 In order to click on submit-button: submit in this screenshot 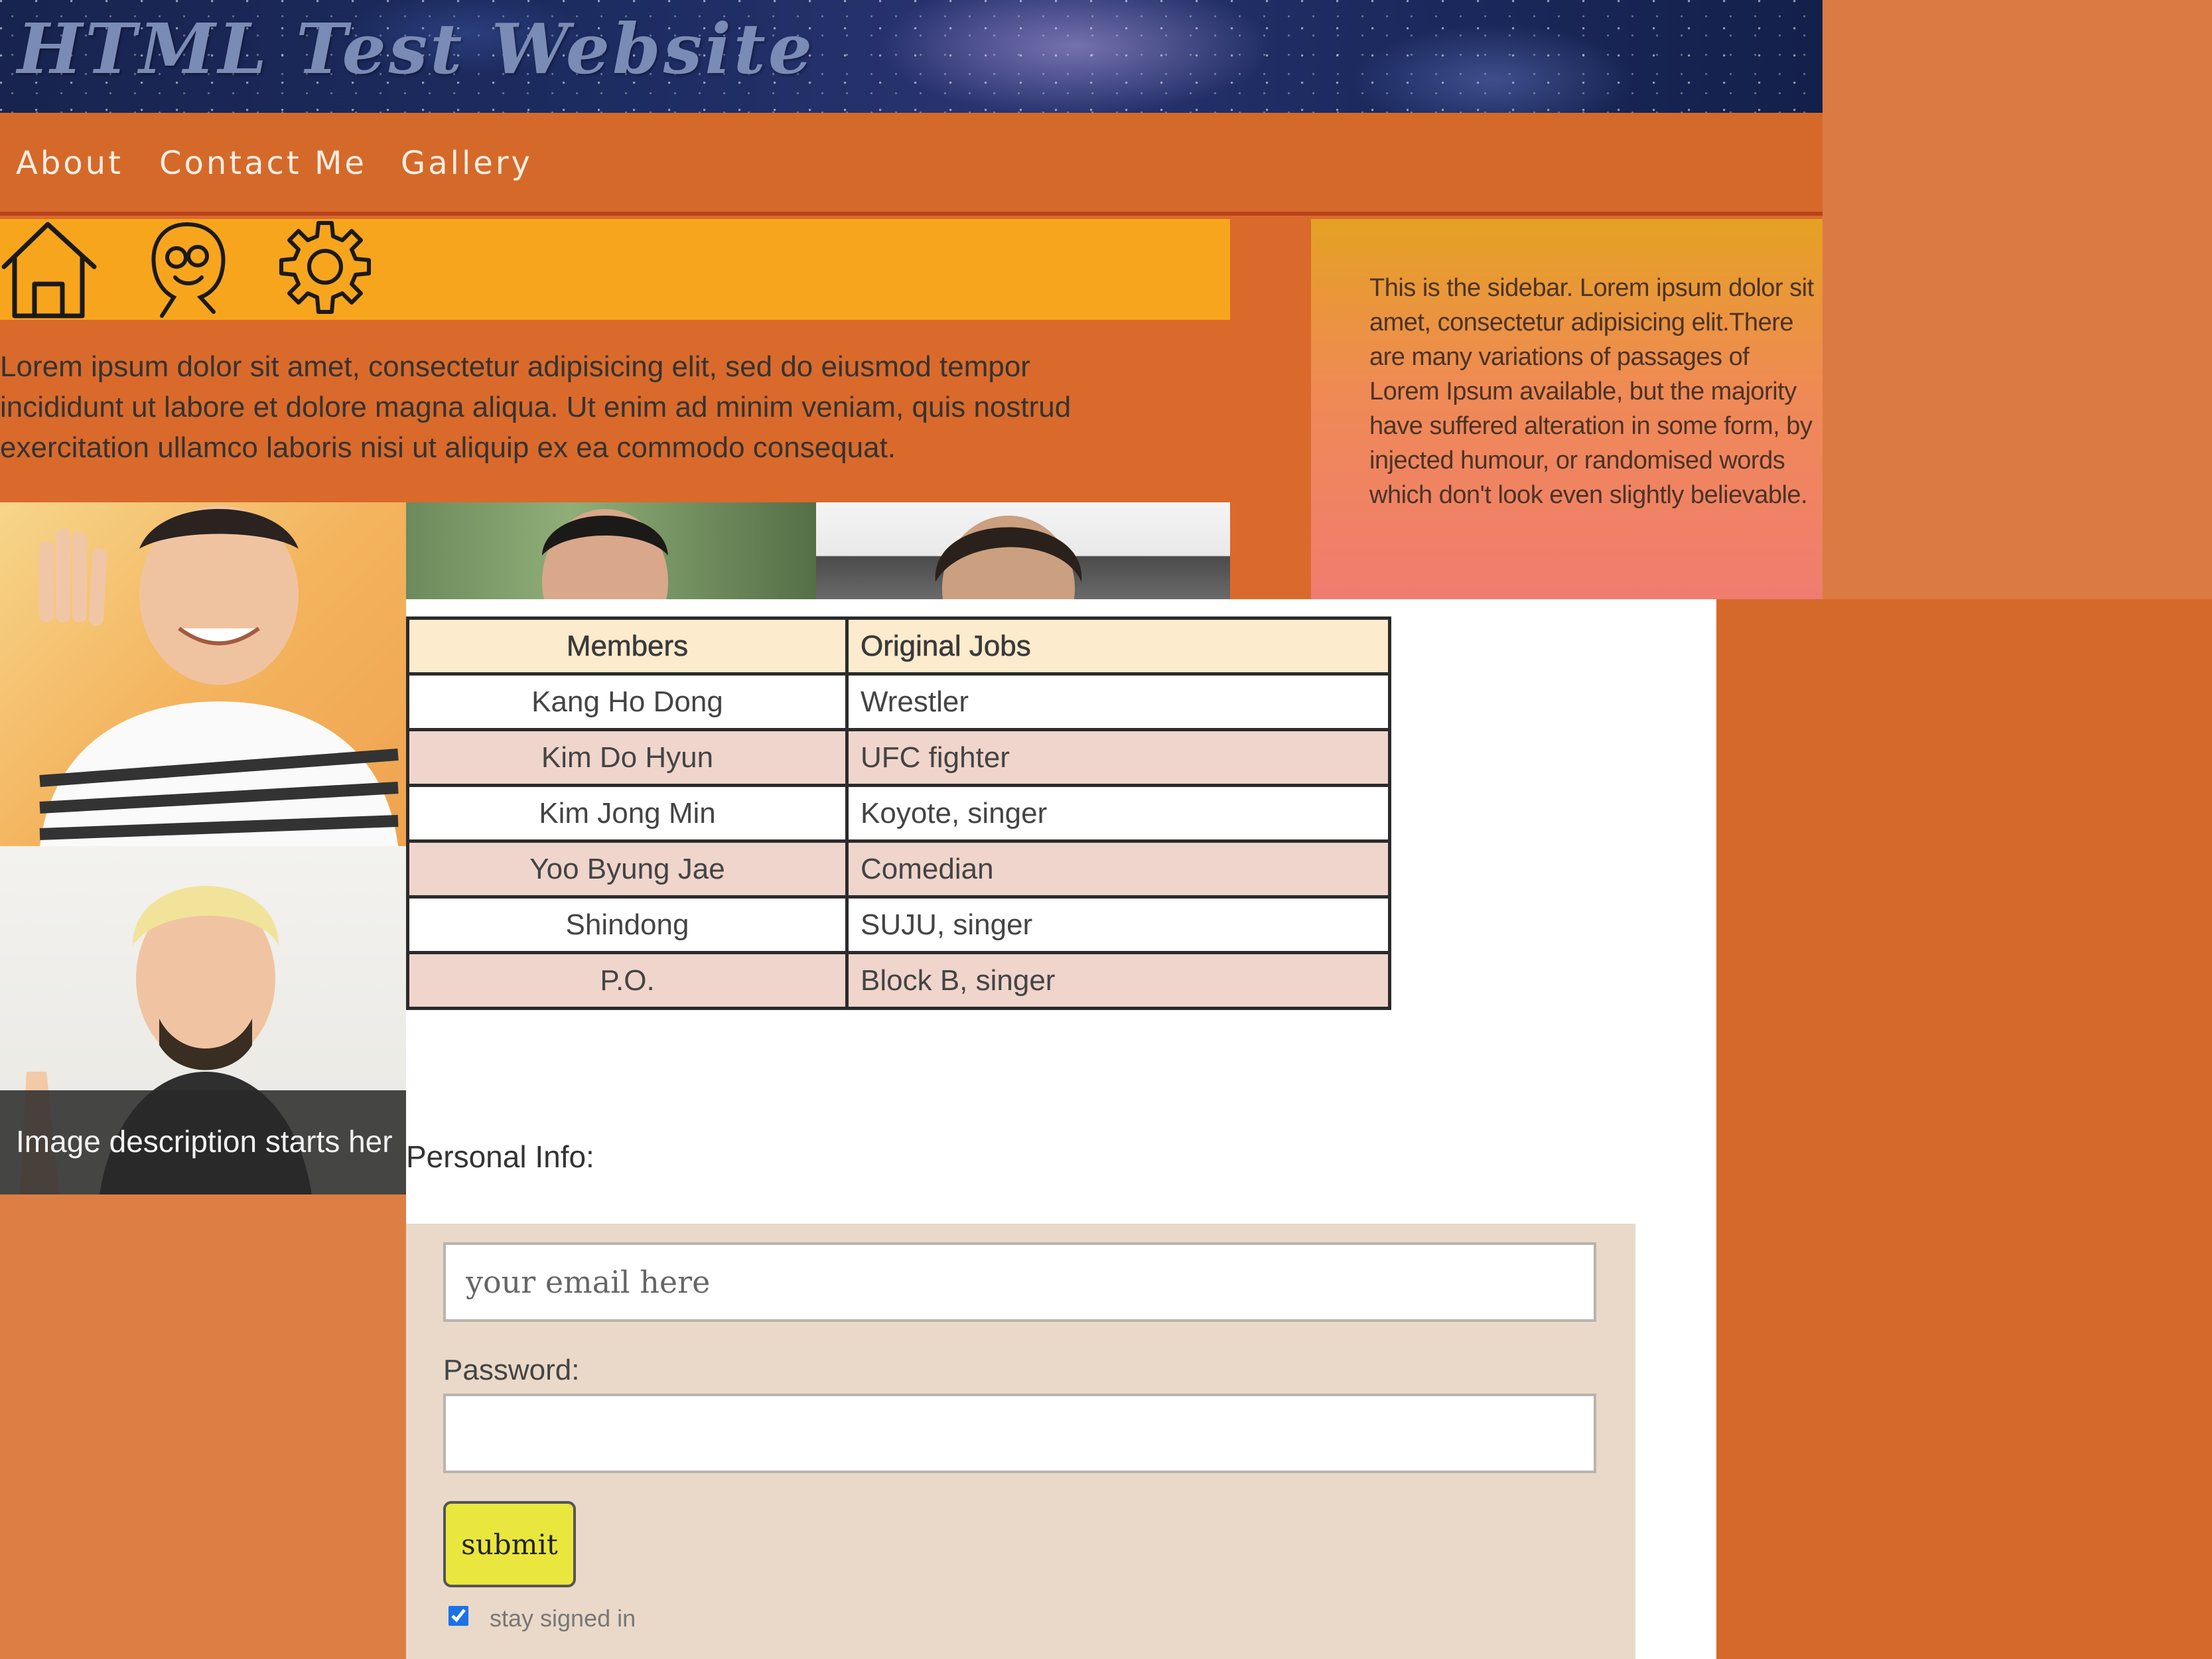, I will do `click(509, 1544)`.